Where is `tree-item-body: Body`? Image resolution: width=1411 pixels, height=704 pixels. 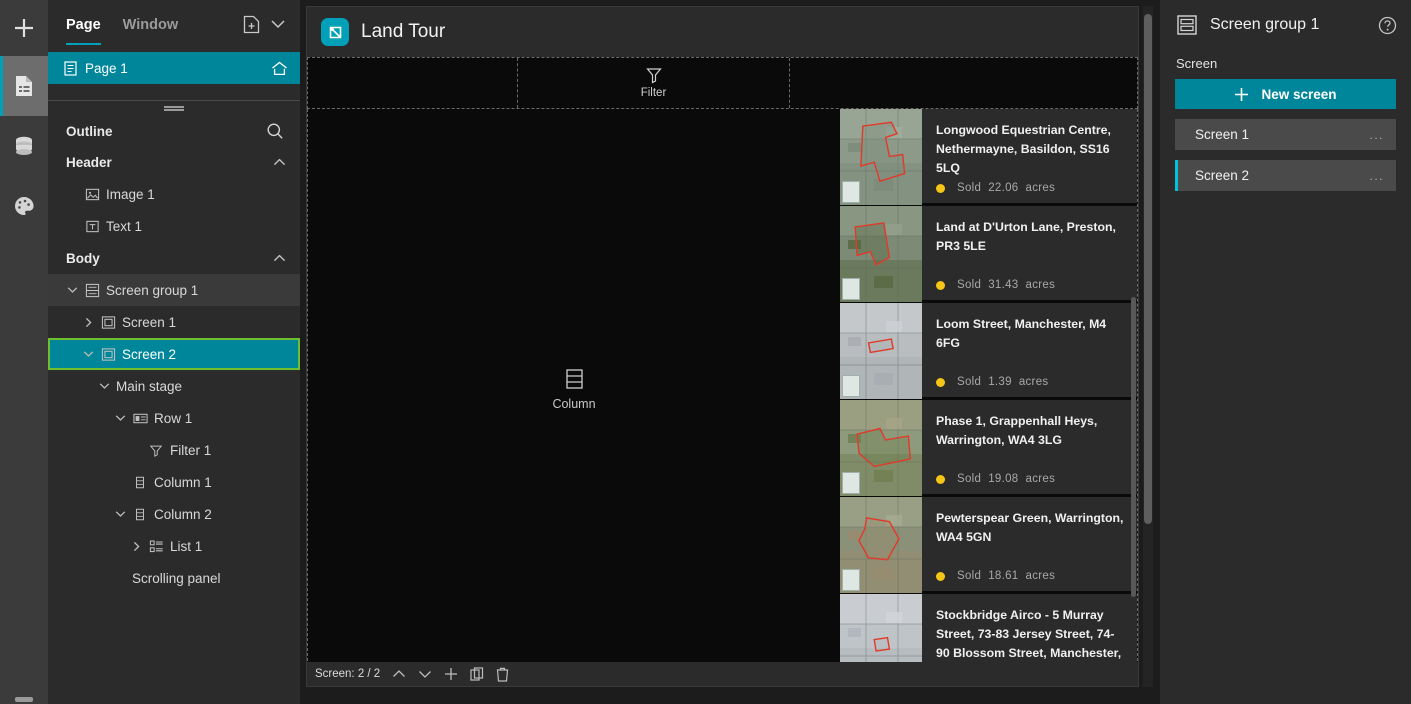 tree-item-body: Body is located at coordinates (174, 258).